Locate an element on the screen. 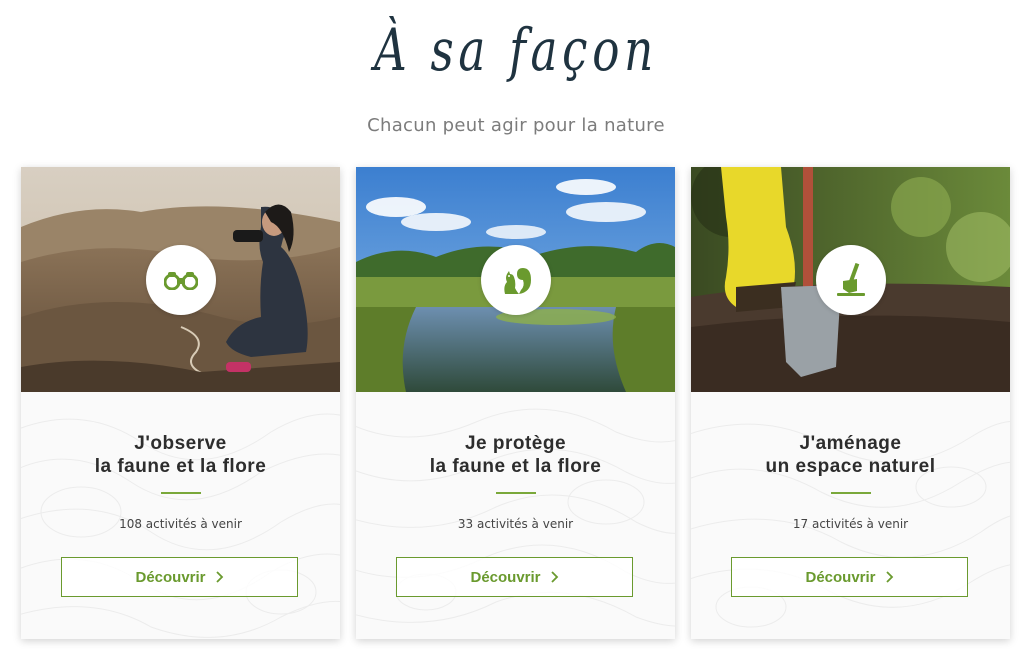 The image size is (1032, 649). squirrel-icon is located at coordinates (517, 281).